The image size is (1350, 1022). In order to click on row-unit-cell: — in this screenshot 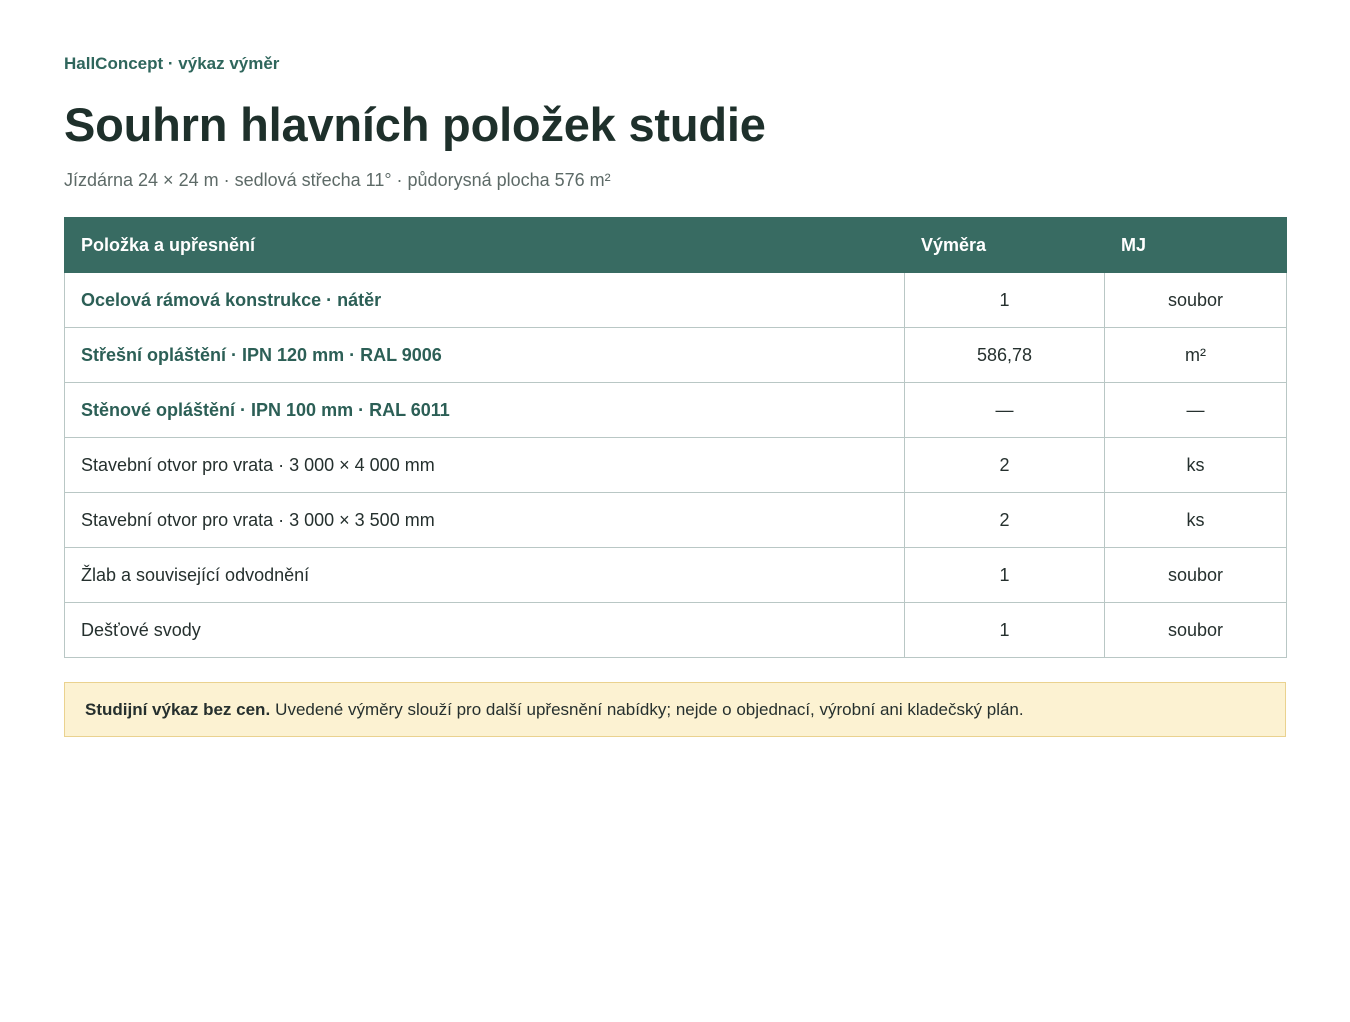, I will do `click(1195, 410)`.